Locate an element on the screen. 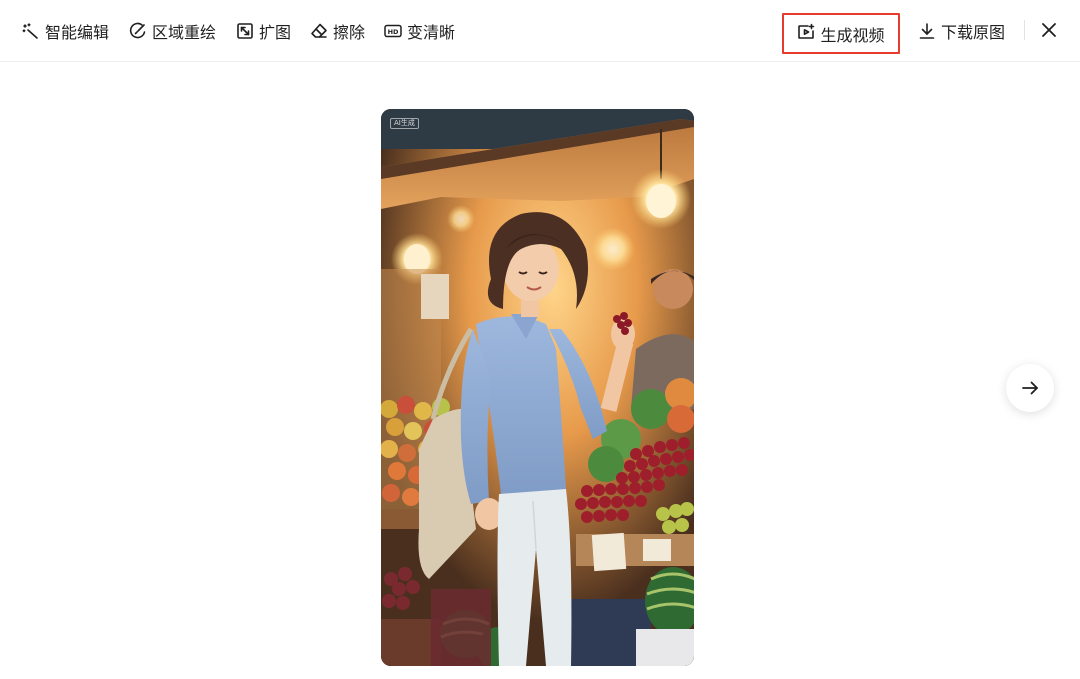  top-toolbar: 智能编辑 区域重绘 扩图 擦除 HD 变清晰 生成视频 下载原图 is located at coordinates (540, 31).